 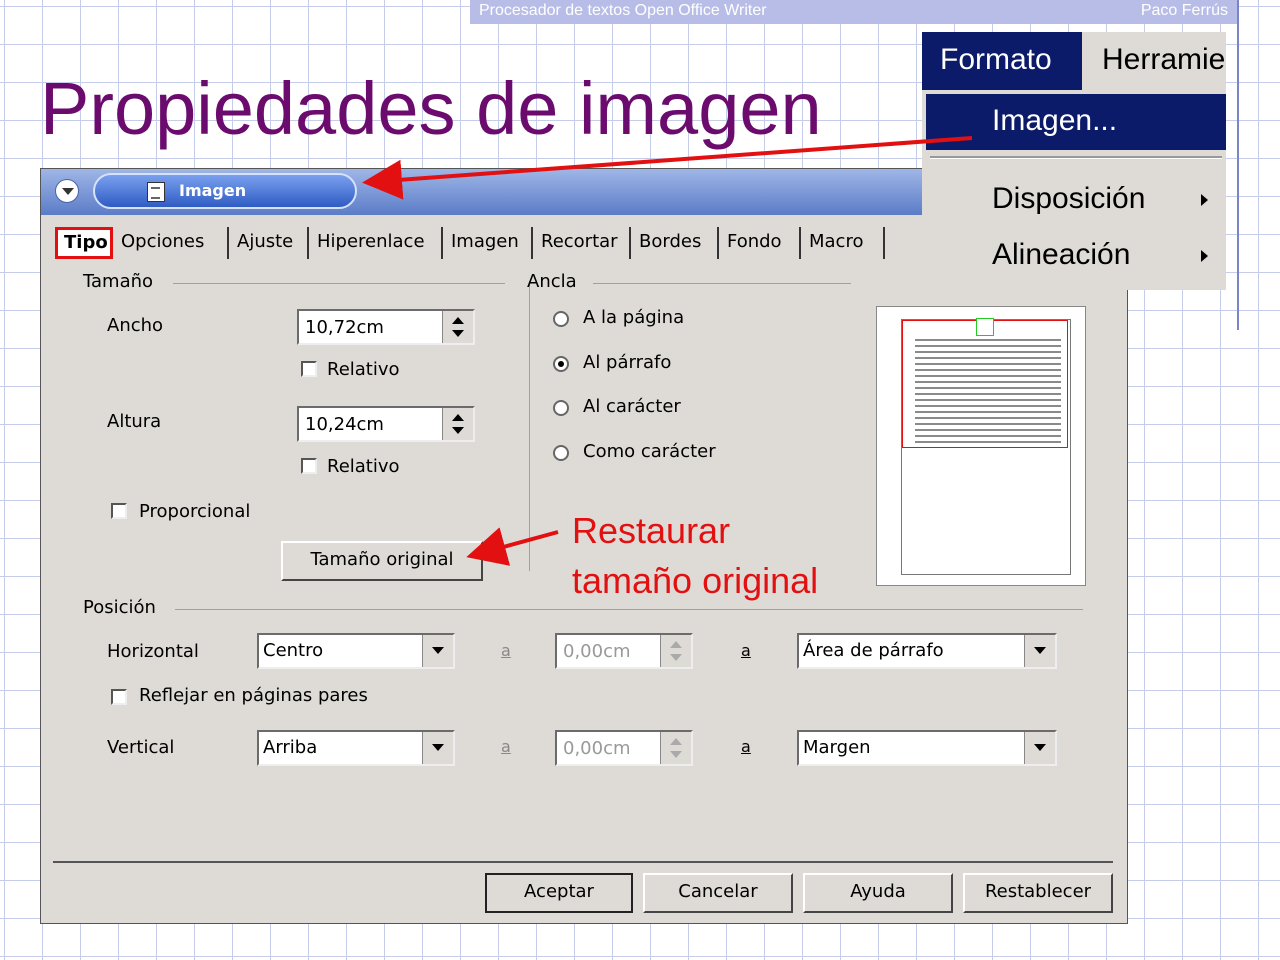 What do you see at coordinates (457, 327) in the screenshot?
I see `ancho-spin-buttons` at bounding box center [457, 327].